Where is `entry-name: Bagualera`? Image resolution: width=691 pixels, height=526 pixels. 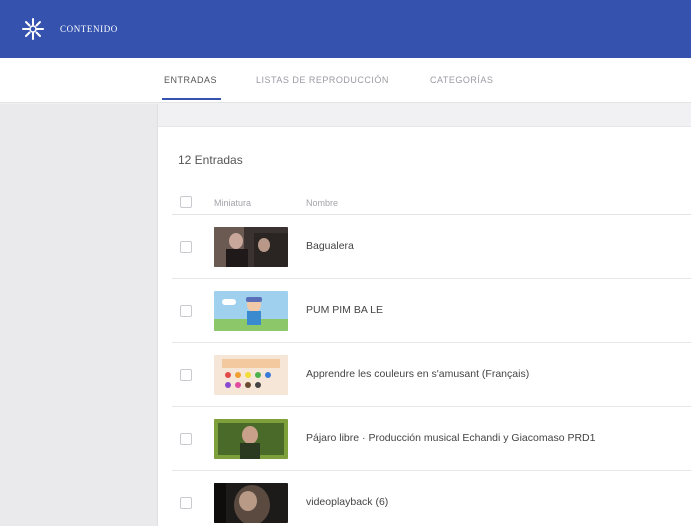
entry-name: Bagualera is located at coordinates (330, 246).